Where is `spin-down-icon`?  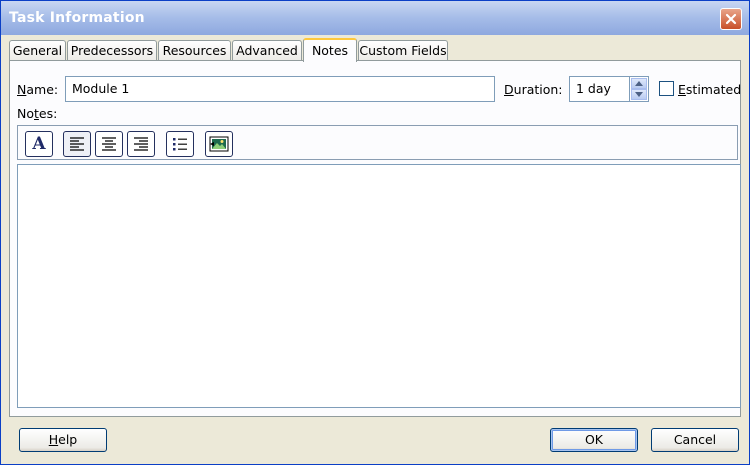
spin-down-icon is located at coordinates (639, 94).